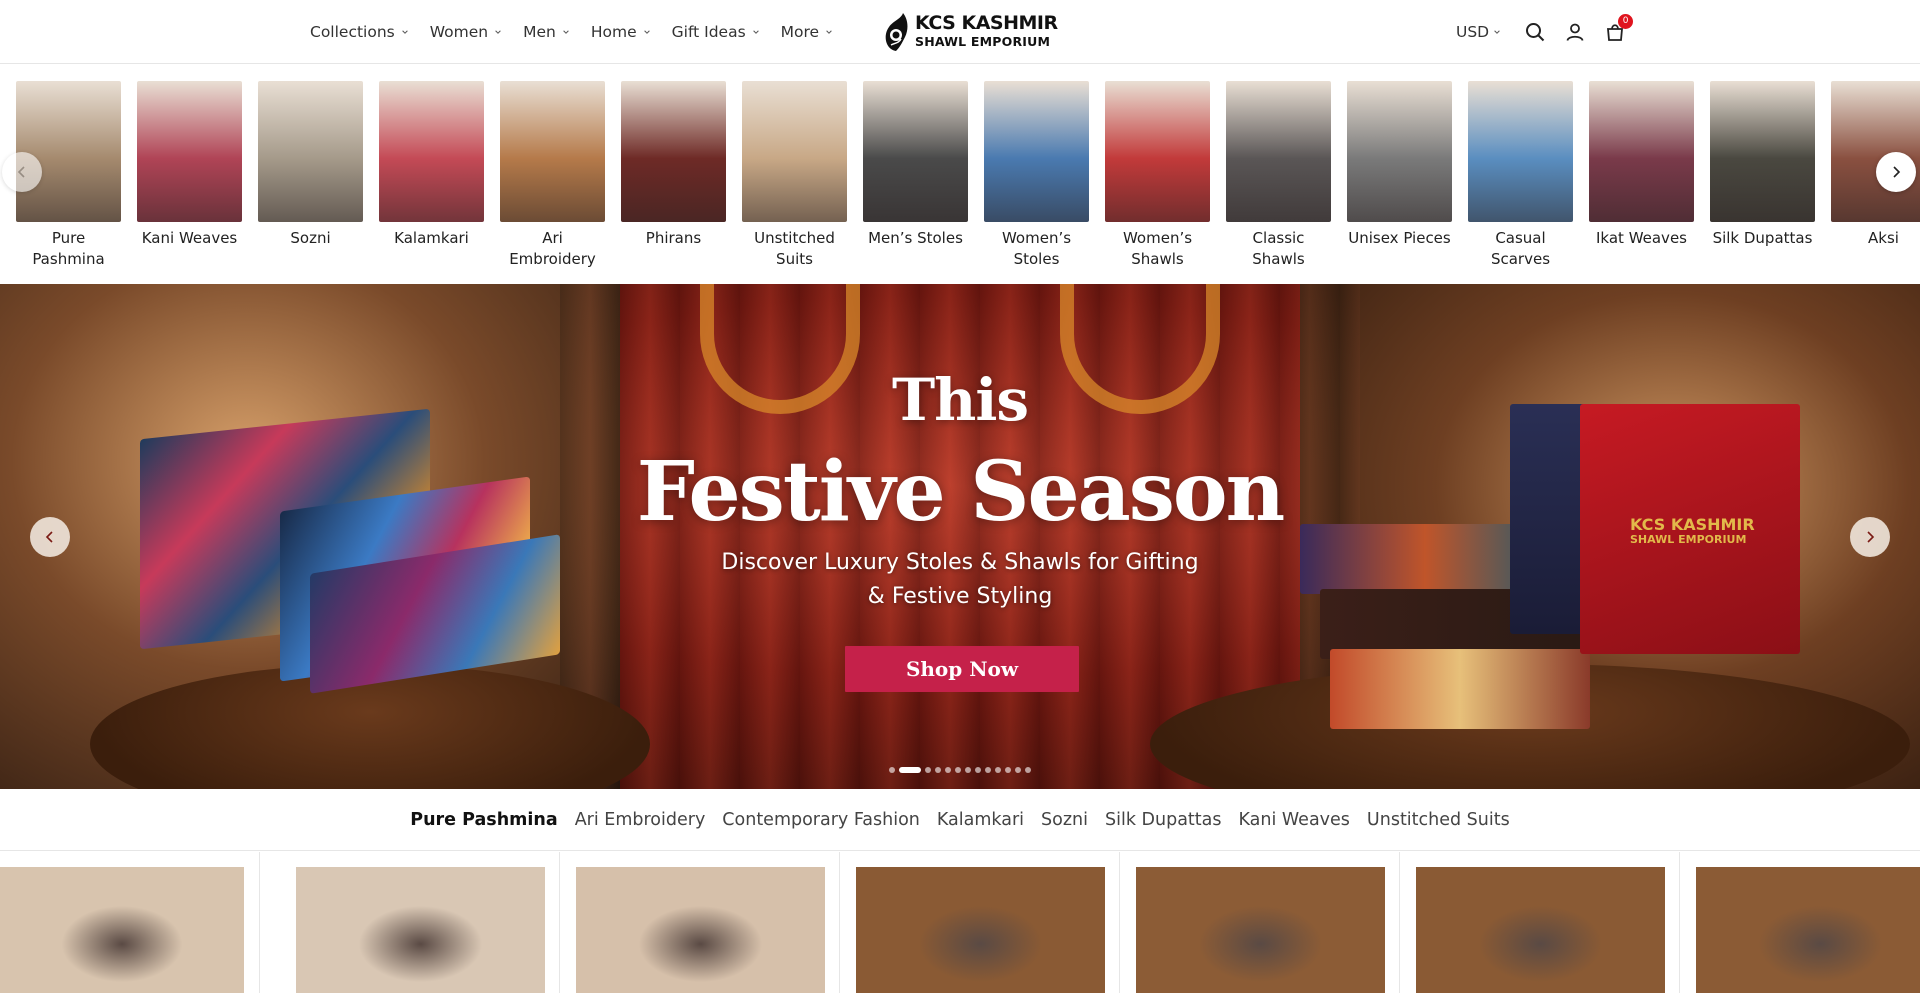 The image size is (1920, 993). What do you see at coordinates (1762, 238) in the screenshot?
I see `category-label: Silk Dupattas` at bounding box center [1762, 238].